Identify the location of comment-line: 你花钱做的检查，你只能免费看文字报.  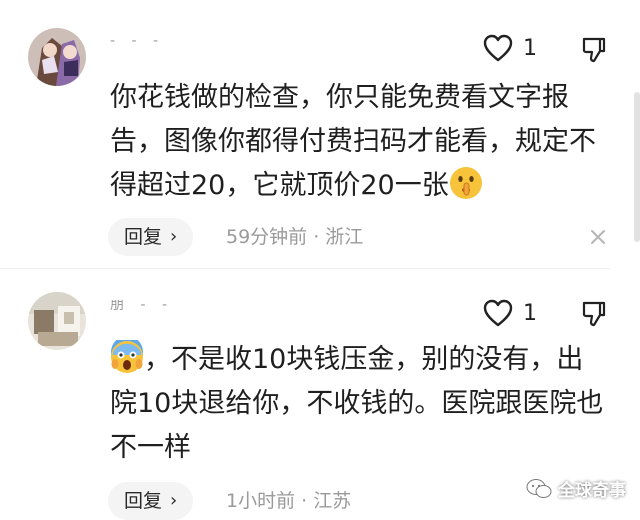
(339, 97).